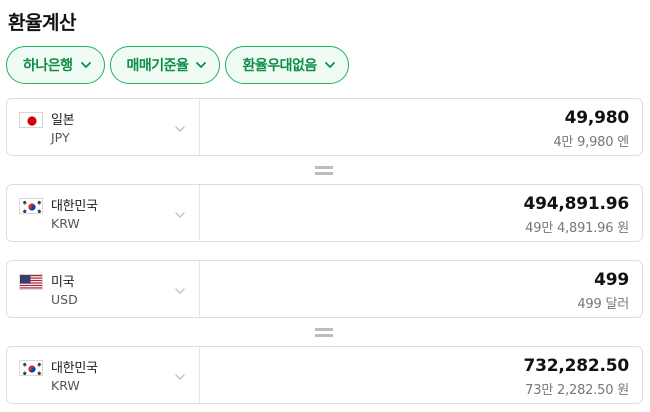 This screenshot has width=650, height=412. What do you see at coordinates (421, 127) in the screenshot?
I see `amount-input: 49,980 4만 9,980 엔` at bounding box center [421, 127].